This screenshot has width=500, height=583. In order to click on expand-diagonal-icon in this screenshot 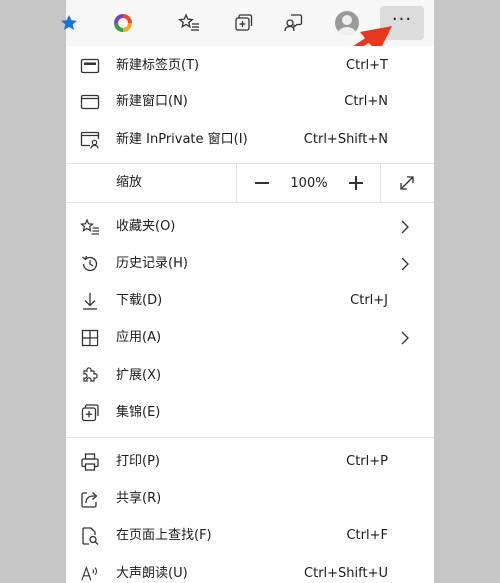, I will do `click(407, 183)`.